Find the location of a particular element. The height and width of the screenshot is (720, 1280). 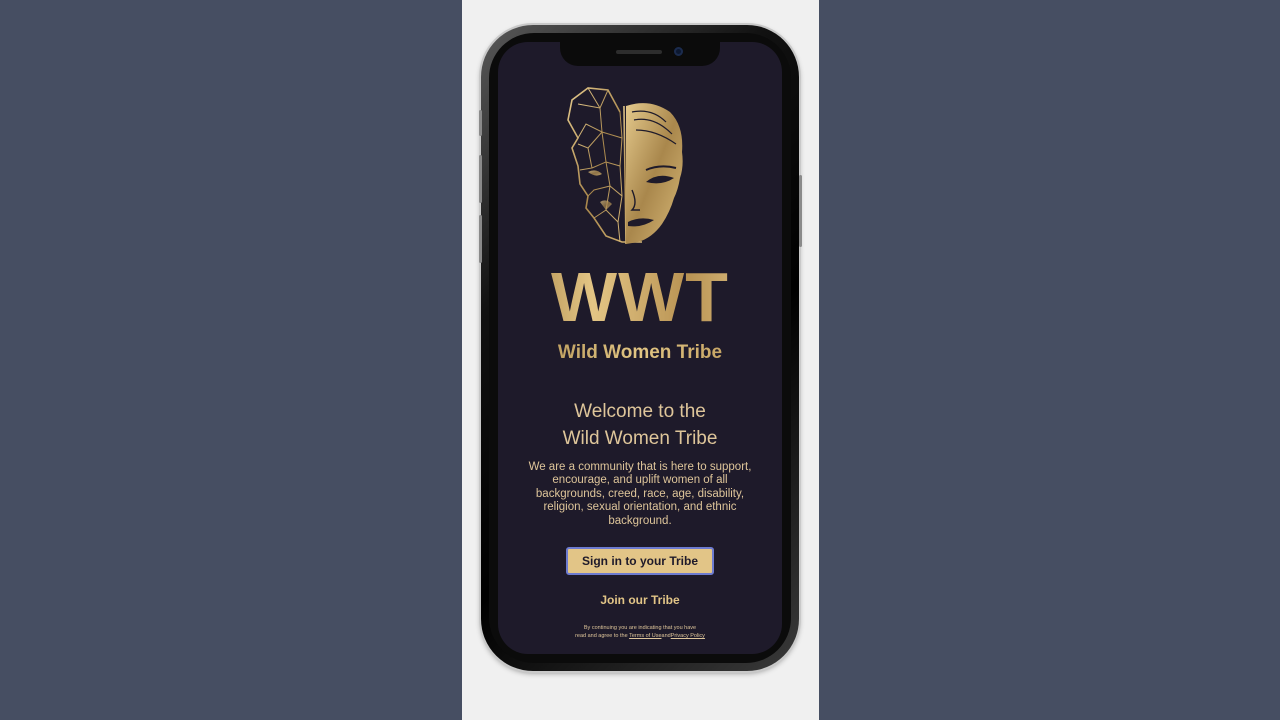

welcome-line-1: Welcome to the is located at coordinates (640, 411).